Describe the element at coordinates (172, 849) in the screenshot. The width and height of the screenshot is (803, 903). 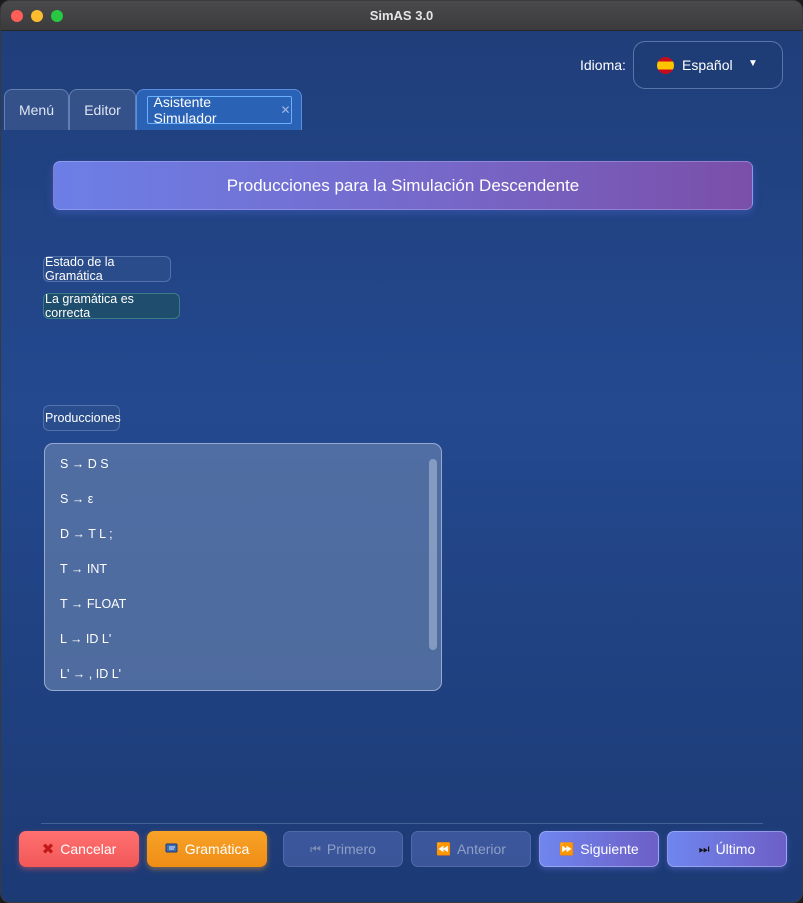
I see `grammar-doc-icon` at that location.